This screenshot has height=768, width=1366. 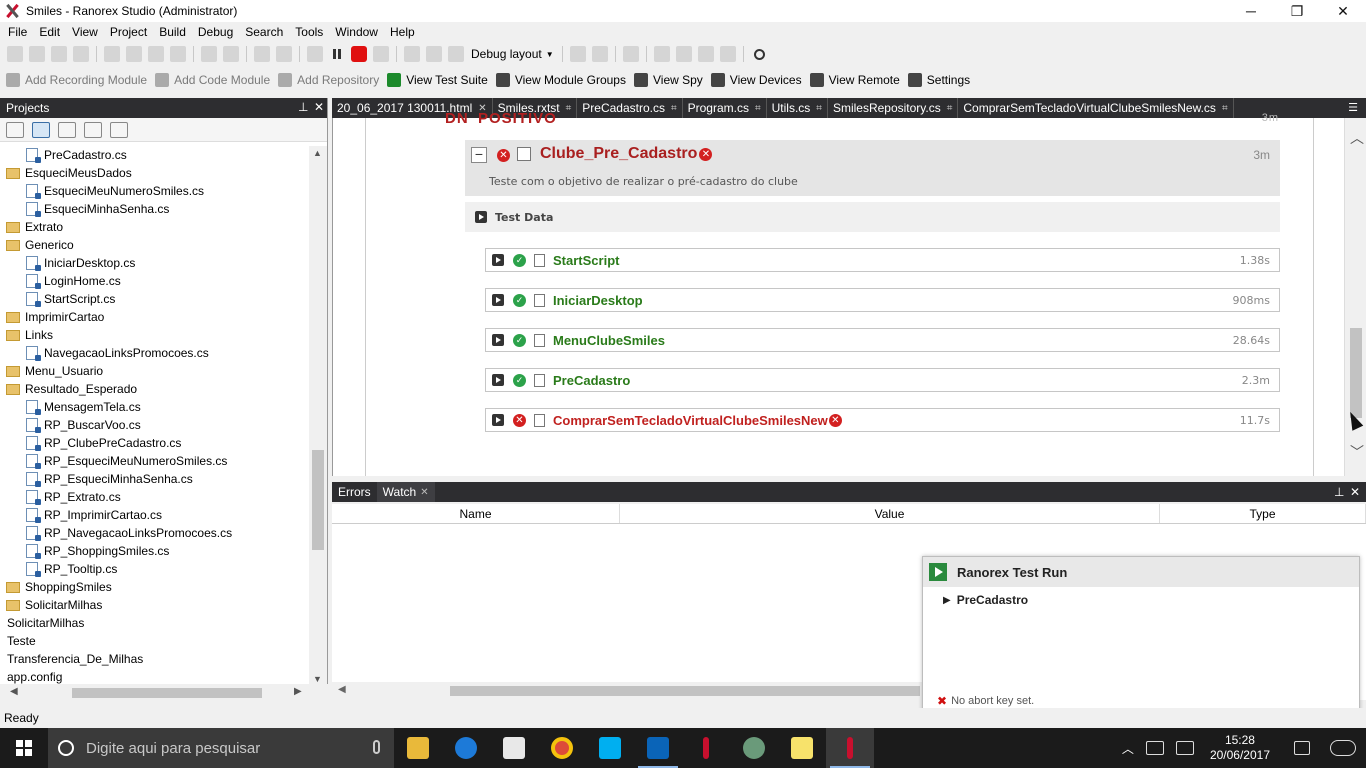 What do you see at coordinates (1343, 748) in the screenshot?
I see `onedrive-icon` at bounding box center [1343, 748].